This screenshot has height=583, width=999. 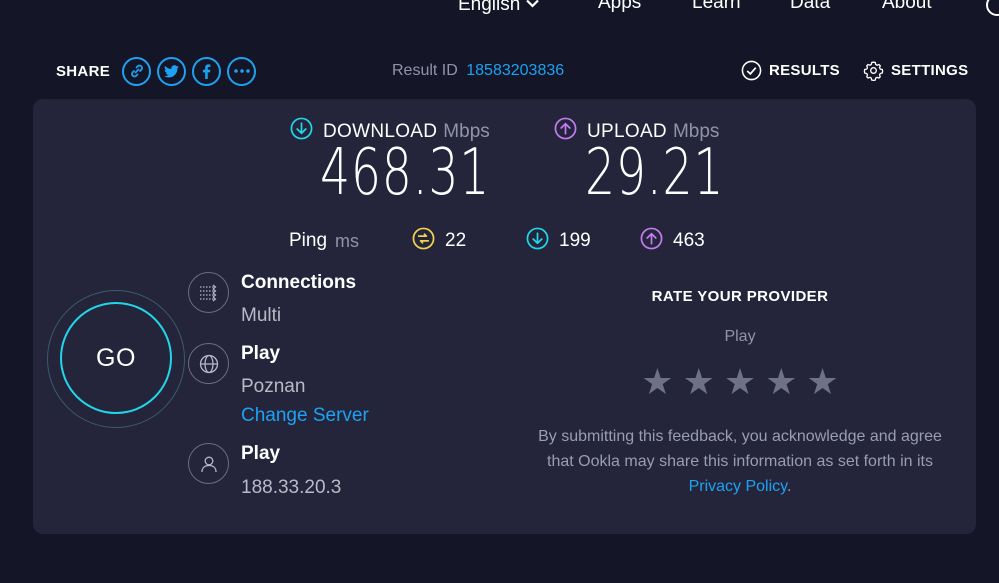 What do you see at coordinates (299, 282) in the screenshot?
I see `connections-title: Connections` at bounding box center [299, 282].